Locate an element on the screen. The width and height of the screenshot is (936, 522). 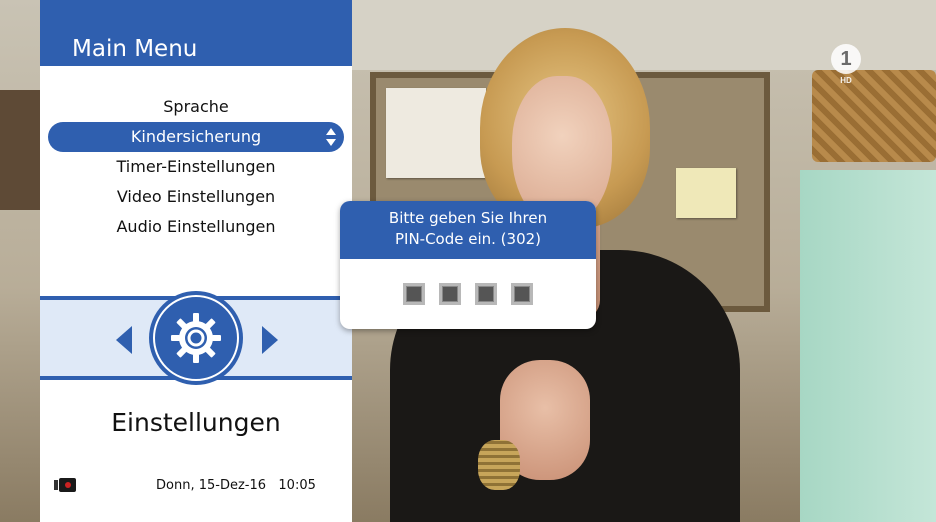
menu-item-timer-einstellungen: Timer-Einstellungen is located at coordinates (196, 167).